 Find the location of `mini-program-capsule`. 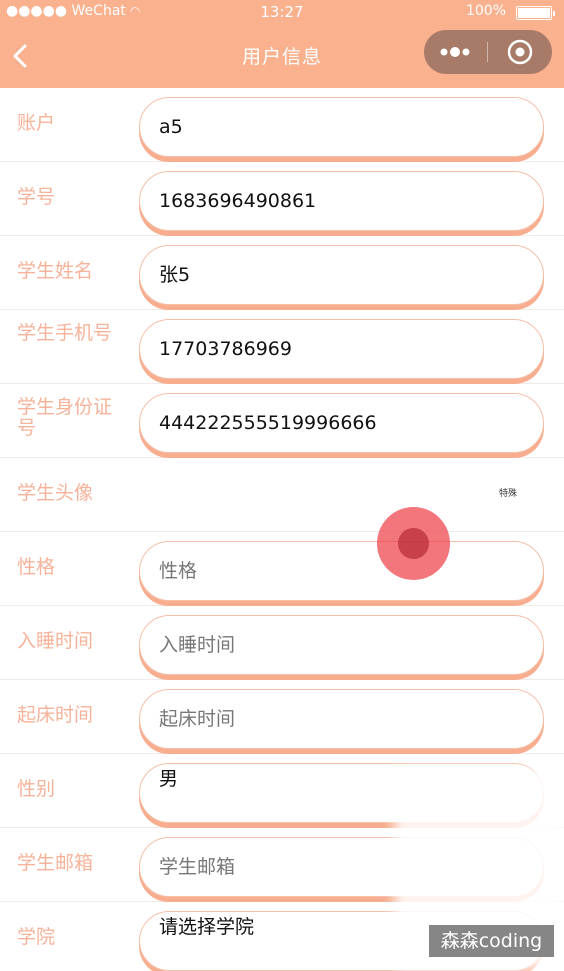

mini-program-capsule is located at coordinates (488, 52).